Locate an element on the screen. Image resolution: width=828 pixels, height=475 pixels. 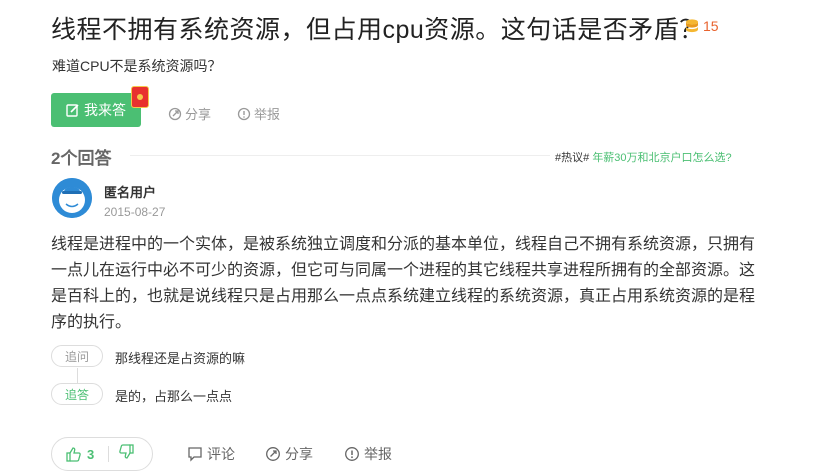
hot-topic: #热议# 年薪30万和北京户口怎么选? is located at coordinates (643, 157).